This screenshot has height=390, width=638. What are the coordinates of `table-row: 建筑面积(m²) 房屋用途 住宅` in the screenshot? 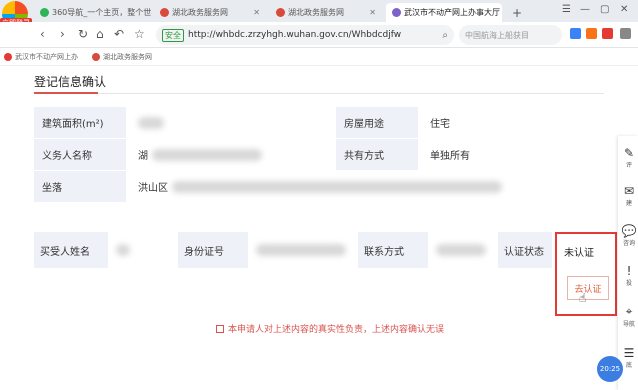 It's located at (319, 122).